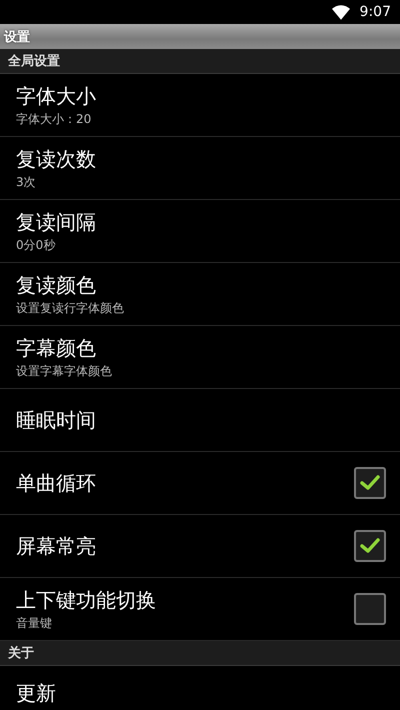 This screenshot has height=710, width=400. Describe the element at coordinates (26, 182) in the screenshot. I see `item-summary: 3次` at that location.